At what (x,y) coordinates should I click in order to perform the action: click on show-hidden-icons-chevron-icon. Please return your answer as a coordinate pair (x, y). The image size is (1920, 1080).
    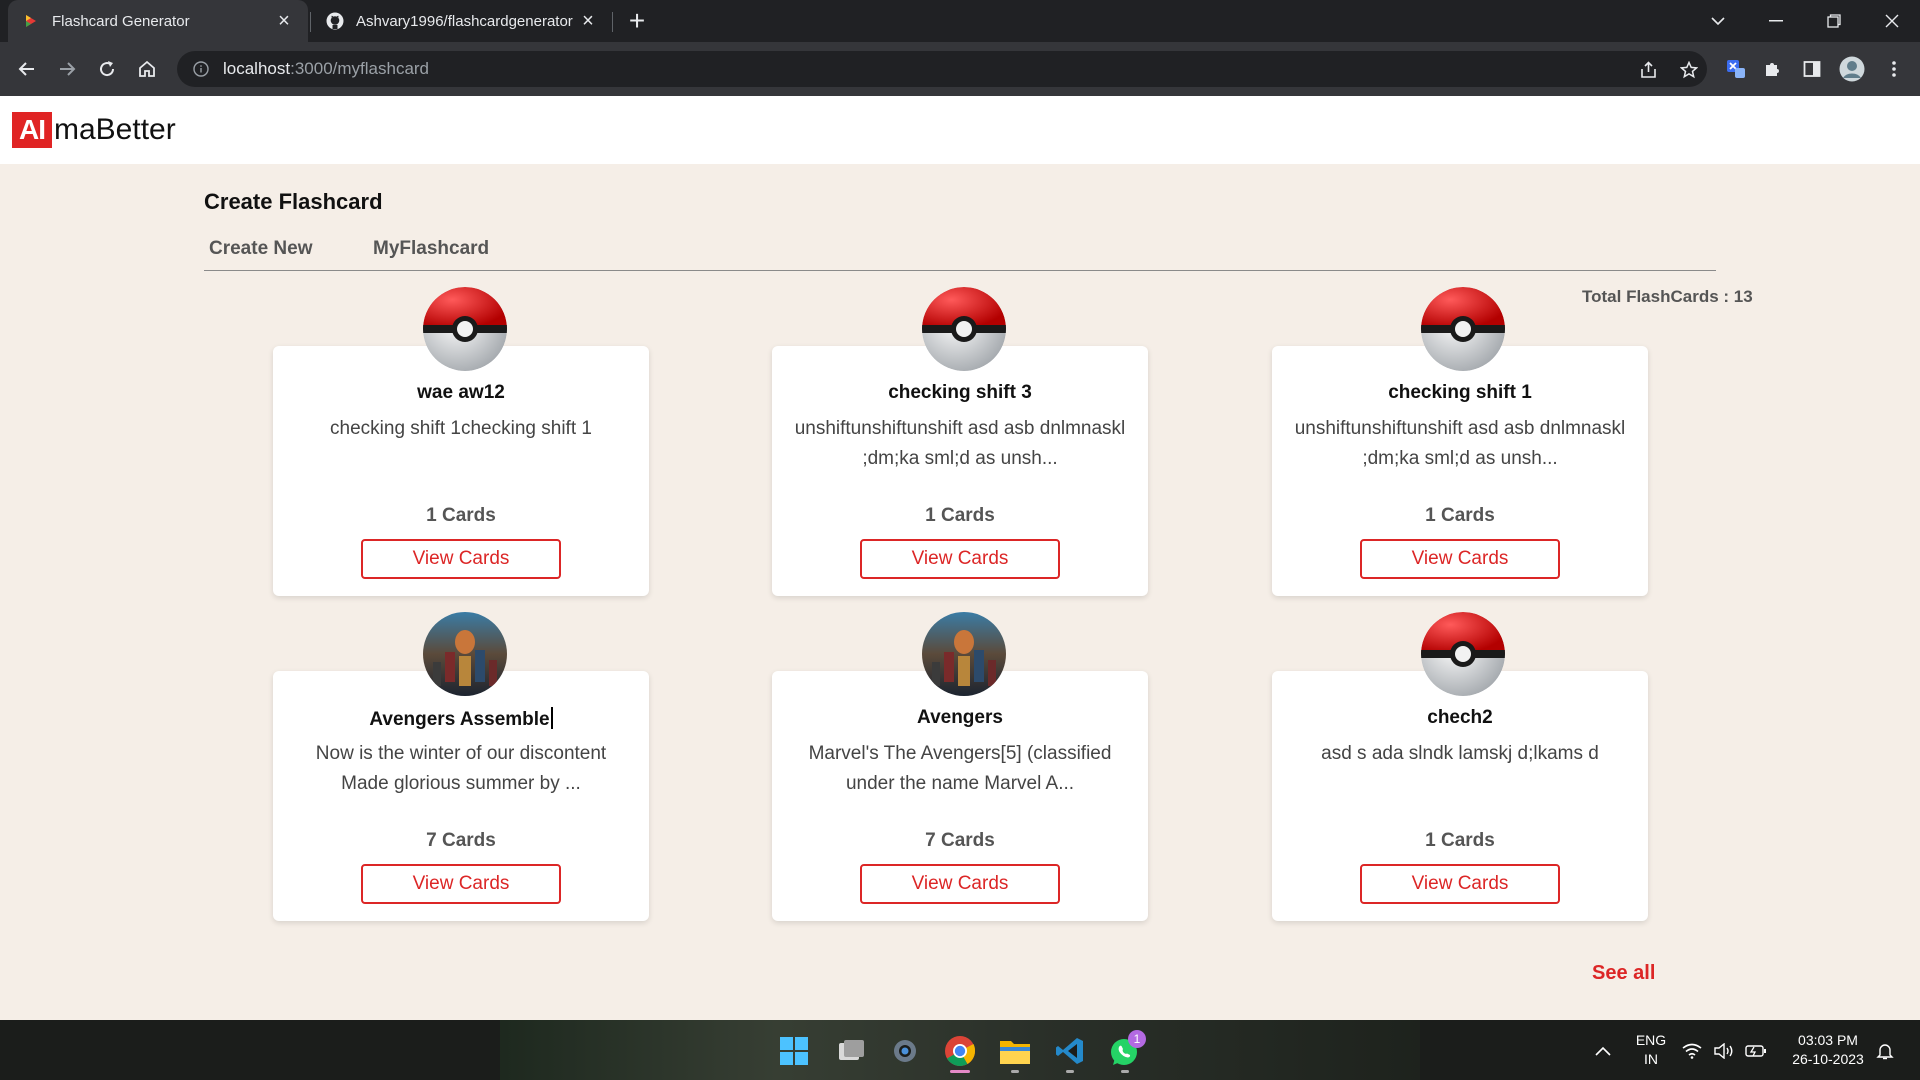
    Looking at the image, I should click on (1603, 1051).